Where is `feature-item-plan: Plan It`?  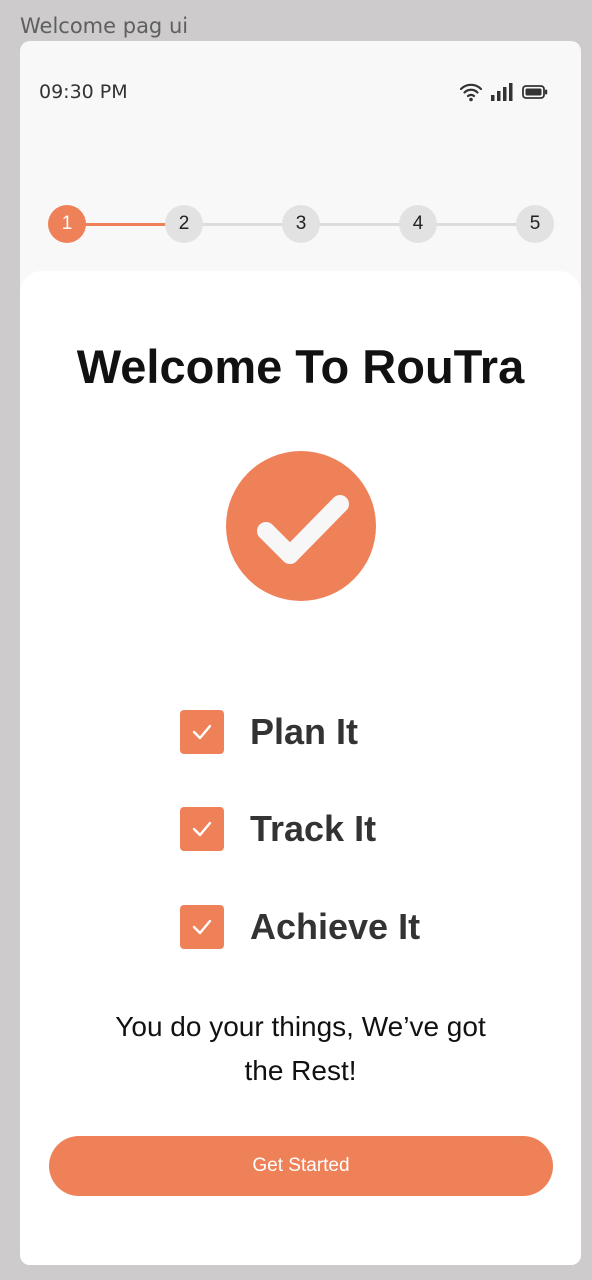 feature-item-plan: Plan It is located at coordinates (269, 732).